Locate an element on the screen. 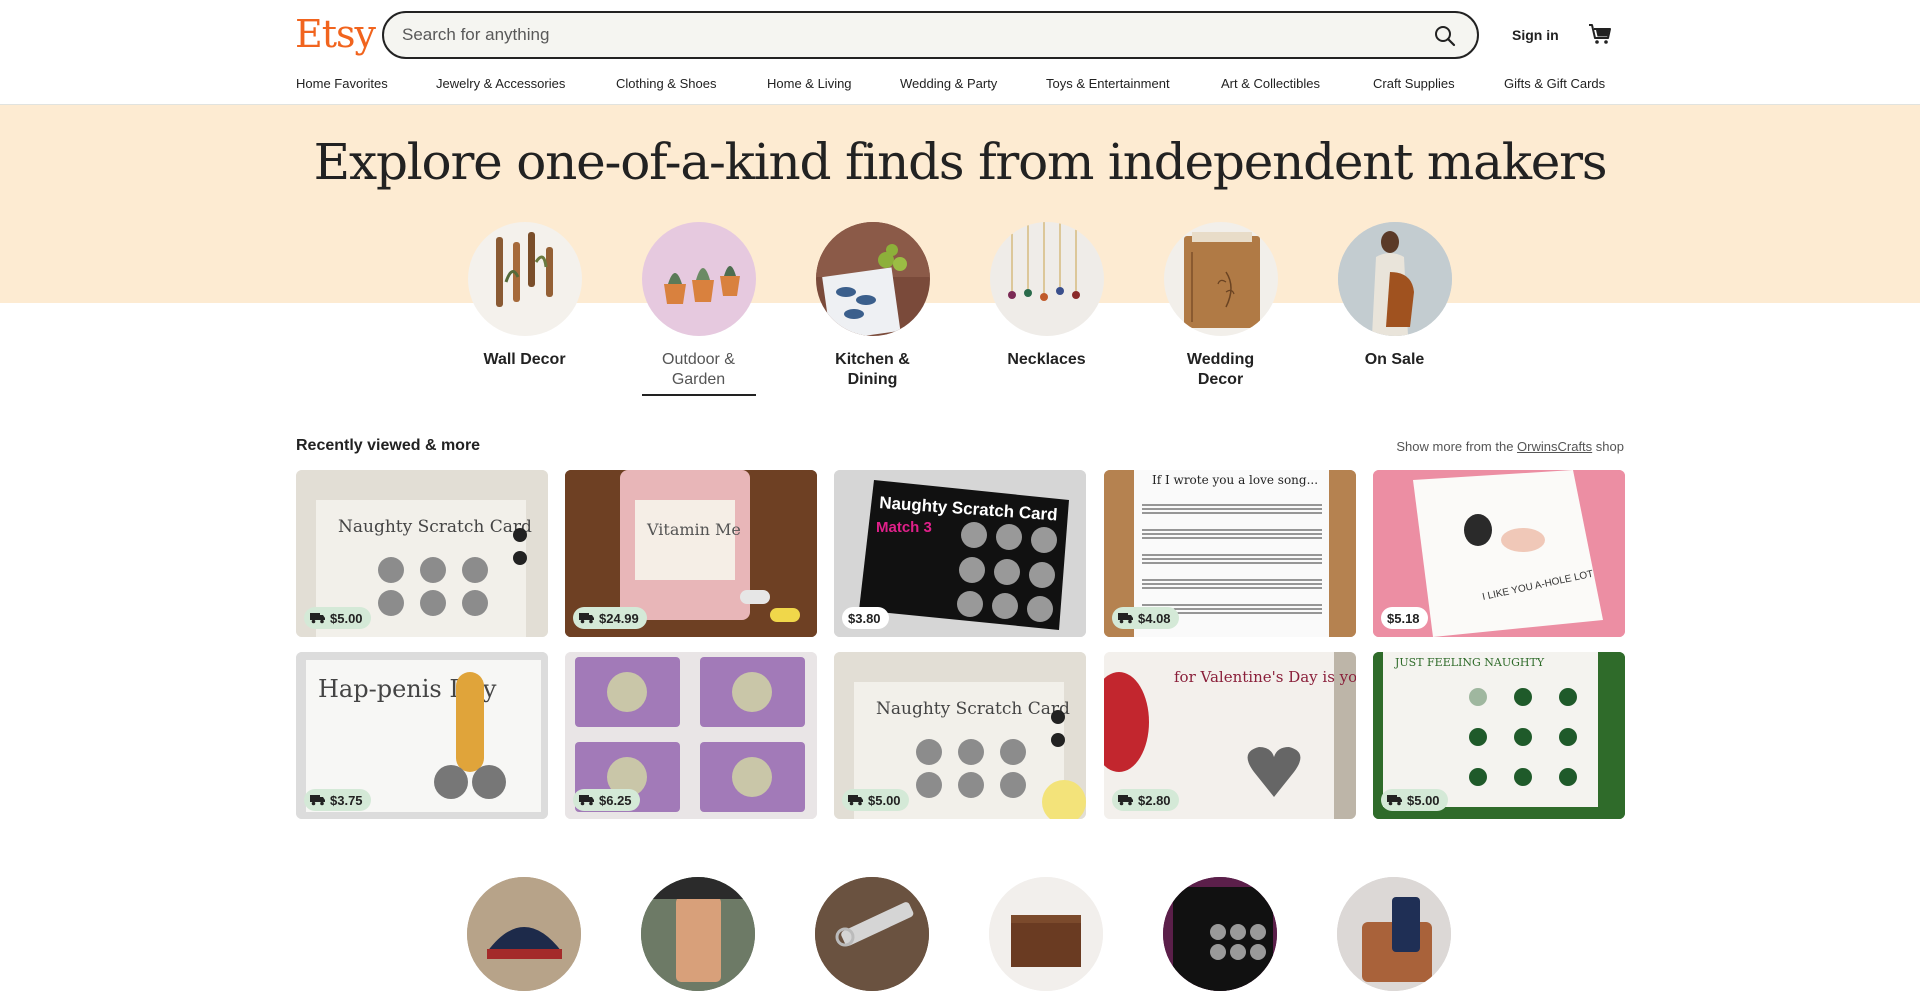  price-badge: $24.99 is located at coordinates (610, 618).